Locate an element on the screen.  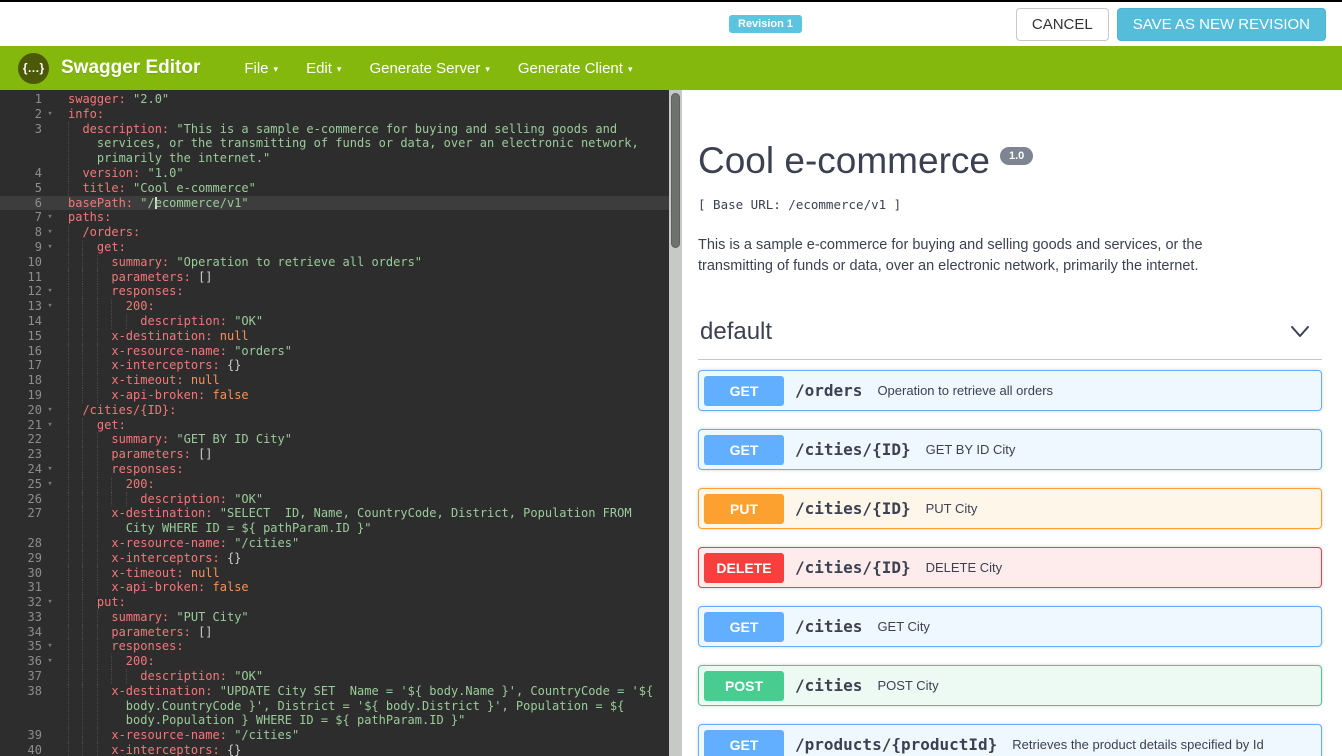
endpoint-get-cities-ID: GET/cities/{ID} GET BY ID City is located at coordinates (1010, 450).